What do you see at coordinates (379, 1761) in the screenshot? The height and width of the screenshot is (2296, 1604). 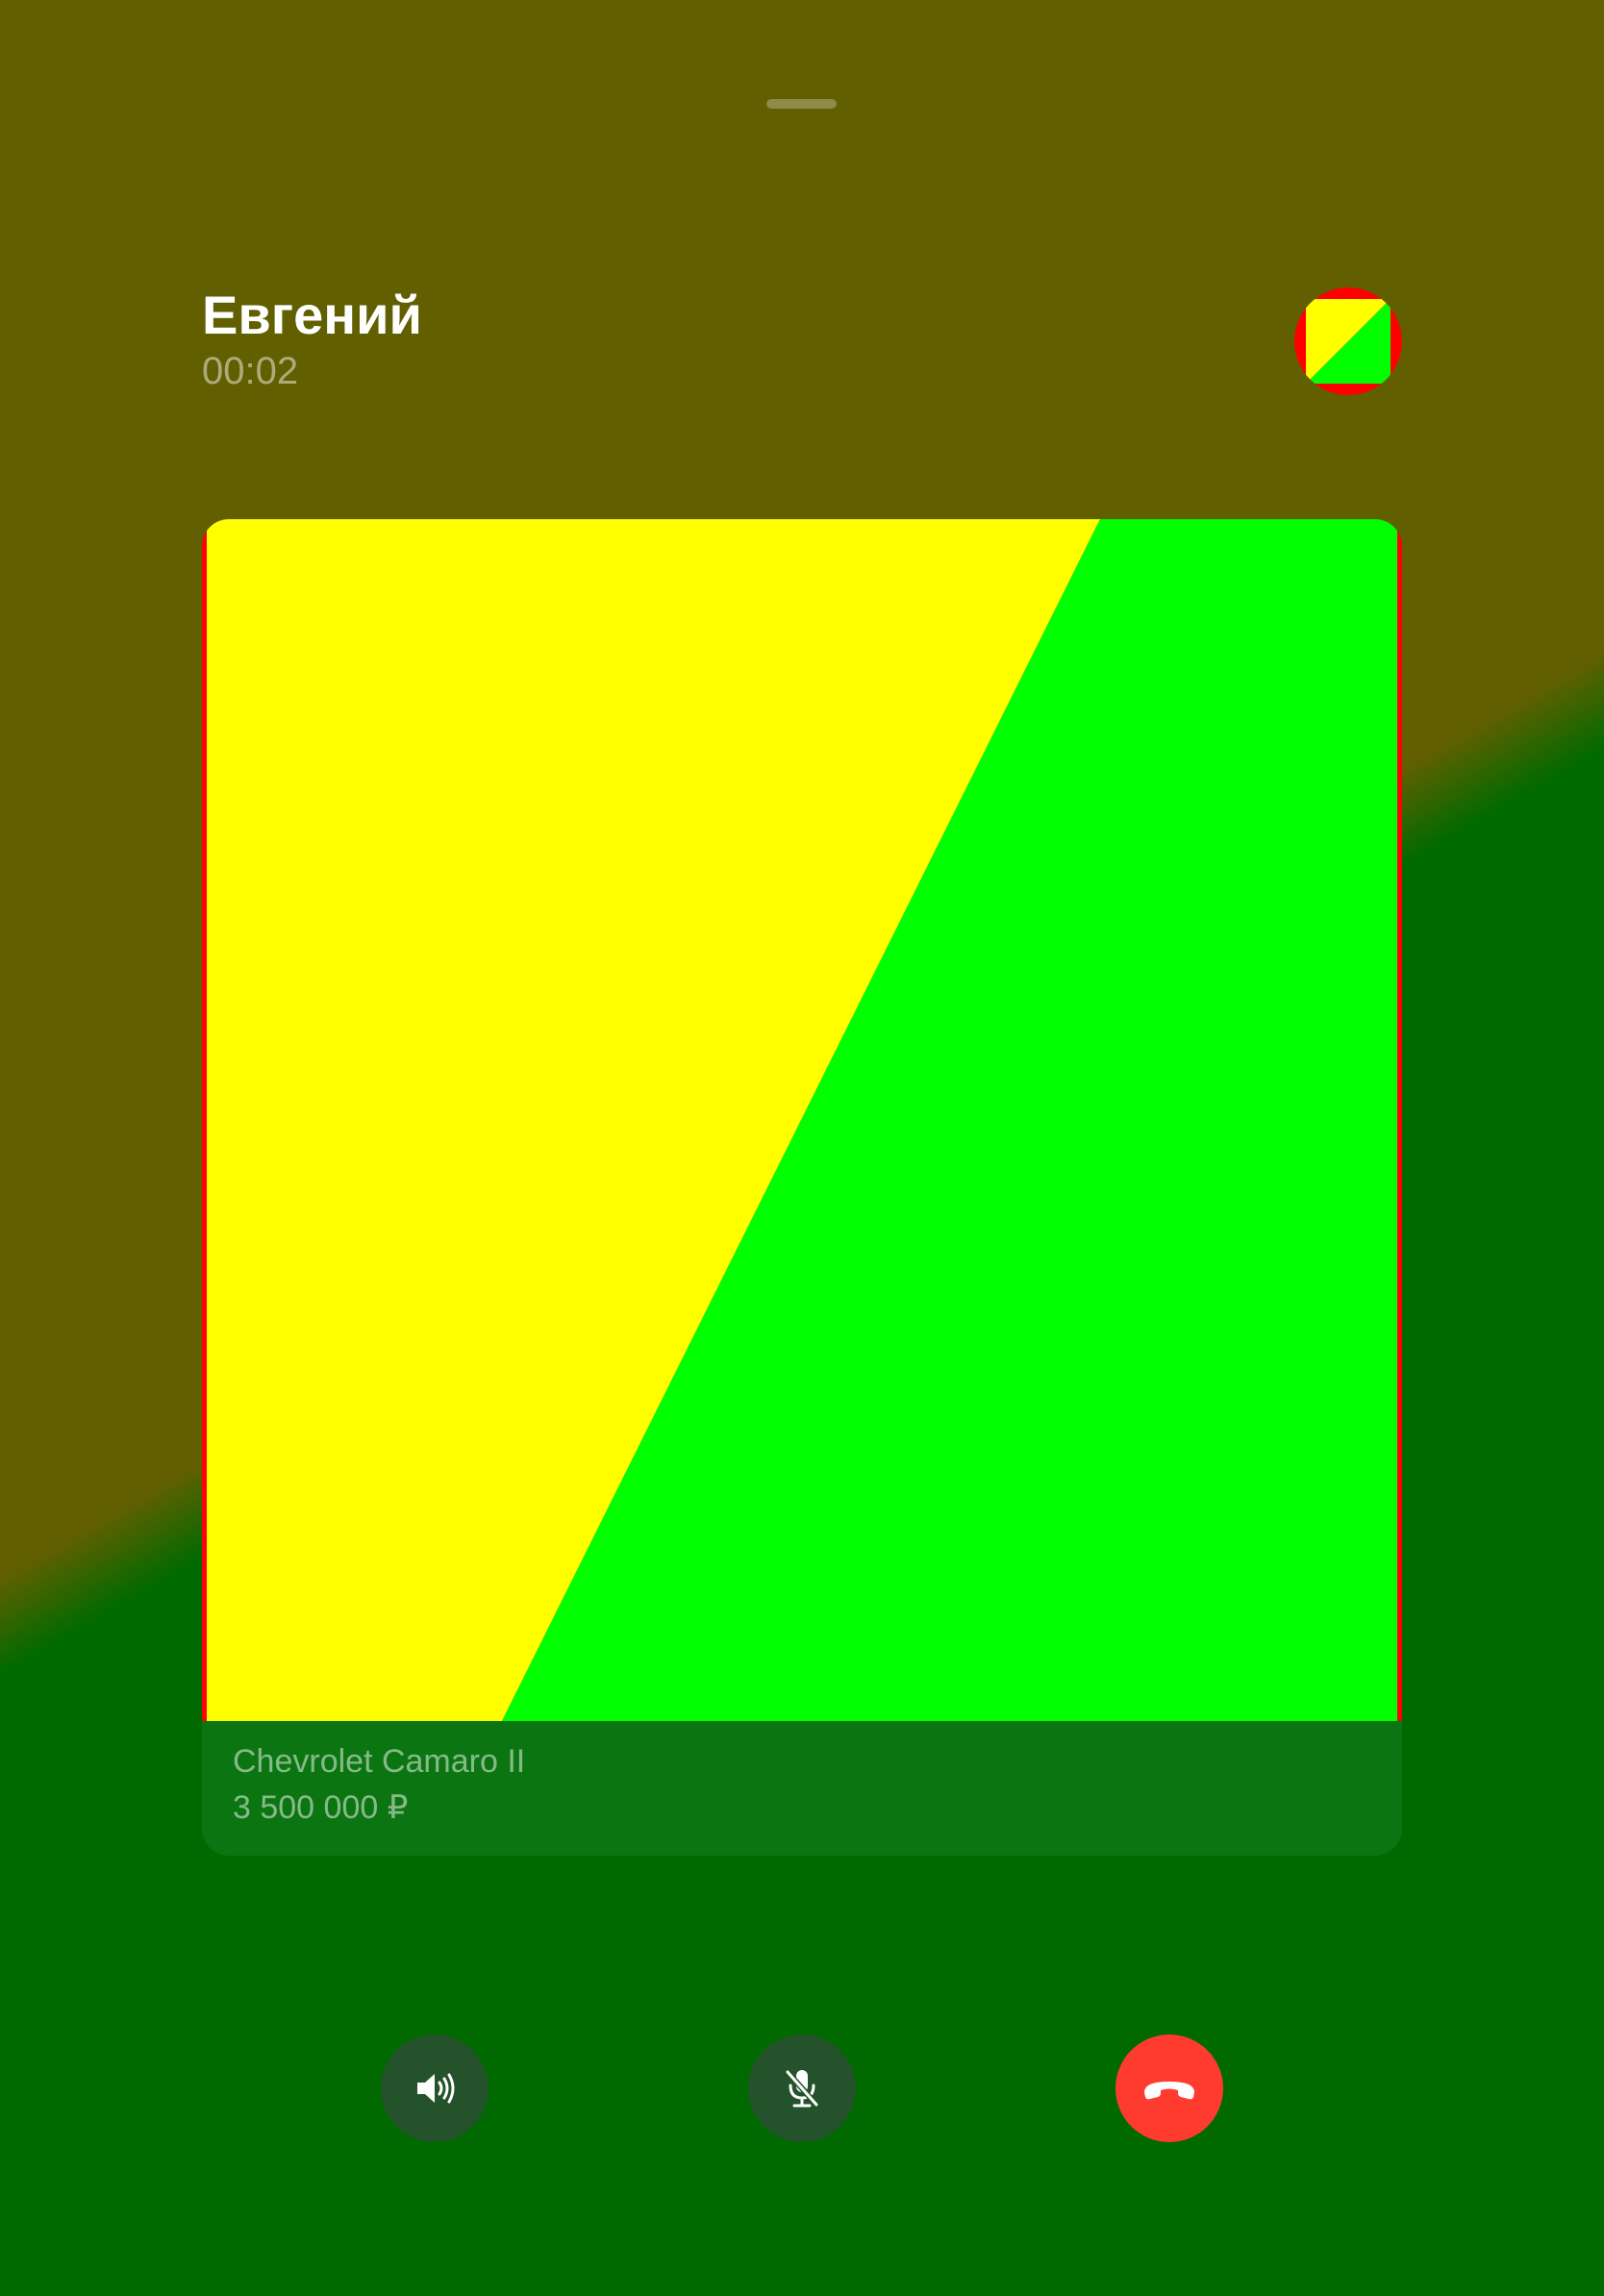 I see `listing-title: Chevrolet Camaro II` at bounding box center [379, 1761].